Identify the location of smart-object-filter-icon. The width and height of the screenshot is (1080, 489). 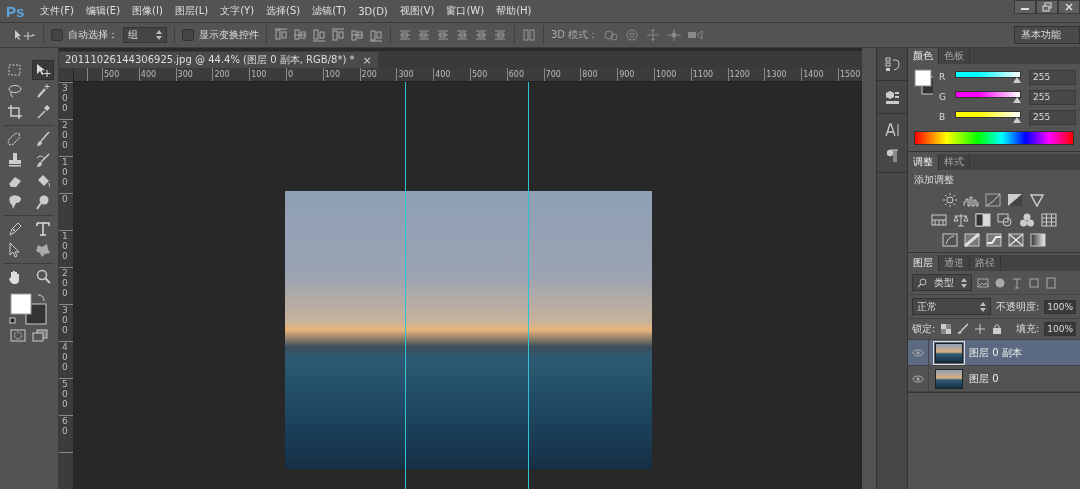
(1051, 282).